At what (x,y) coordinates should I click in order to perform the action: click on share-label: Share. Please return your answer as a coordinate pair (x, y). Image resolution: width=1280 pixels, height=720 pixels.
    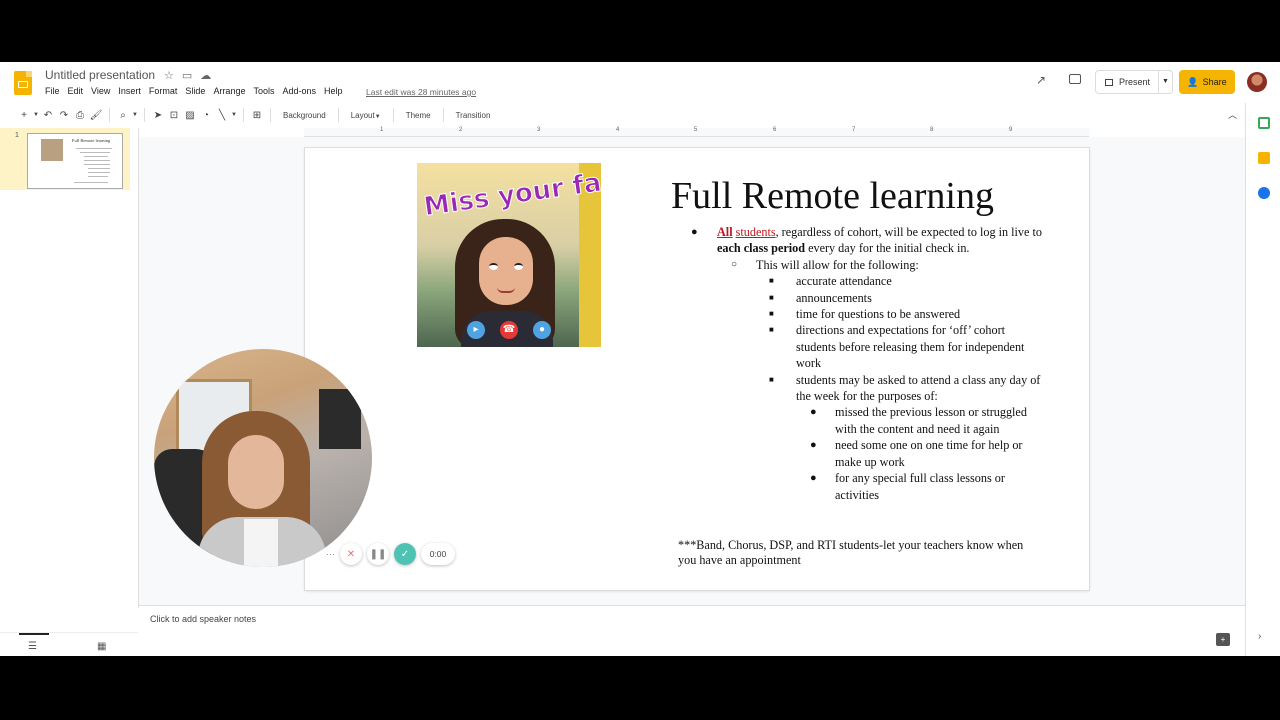
    Looking at the image, I should click on (1214, 82).